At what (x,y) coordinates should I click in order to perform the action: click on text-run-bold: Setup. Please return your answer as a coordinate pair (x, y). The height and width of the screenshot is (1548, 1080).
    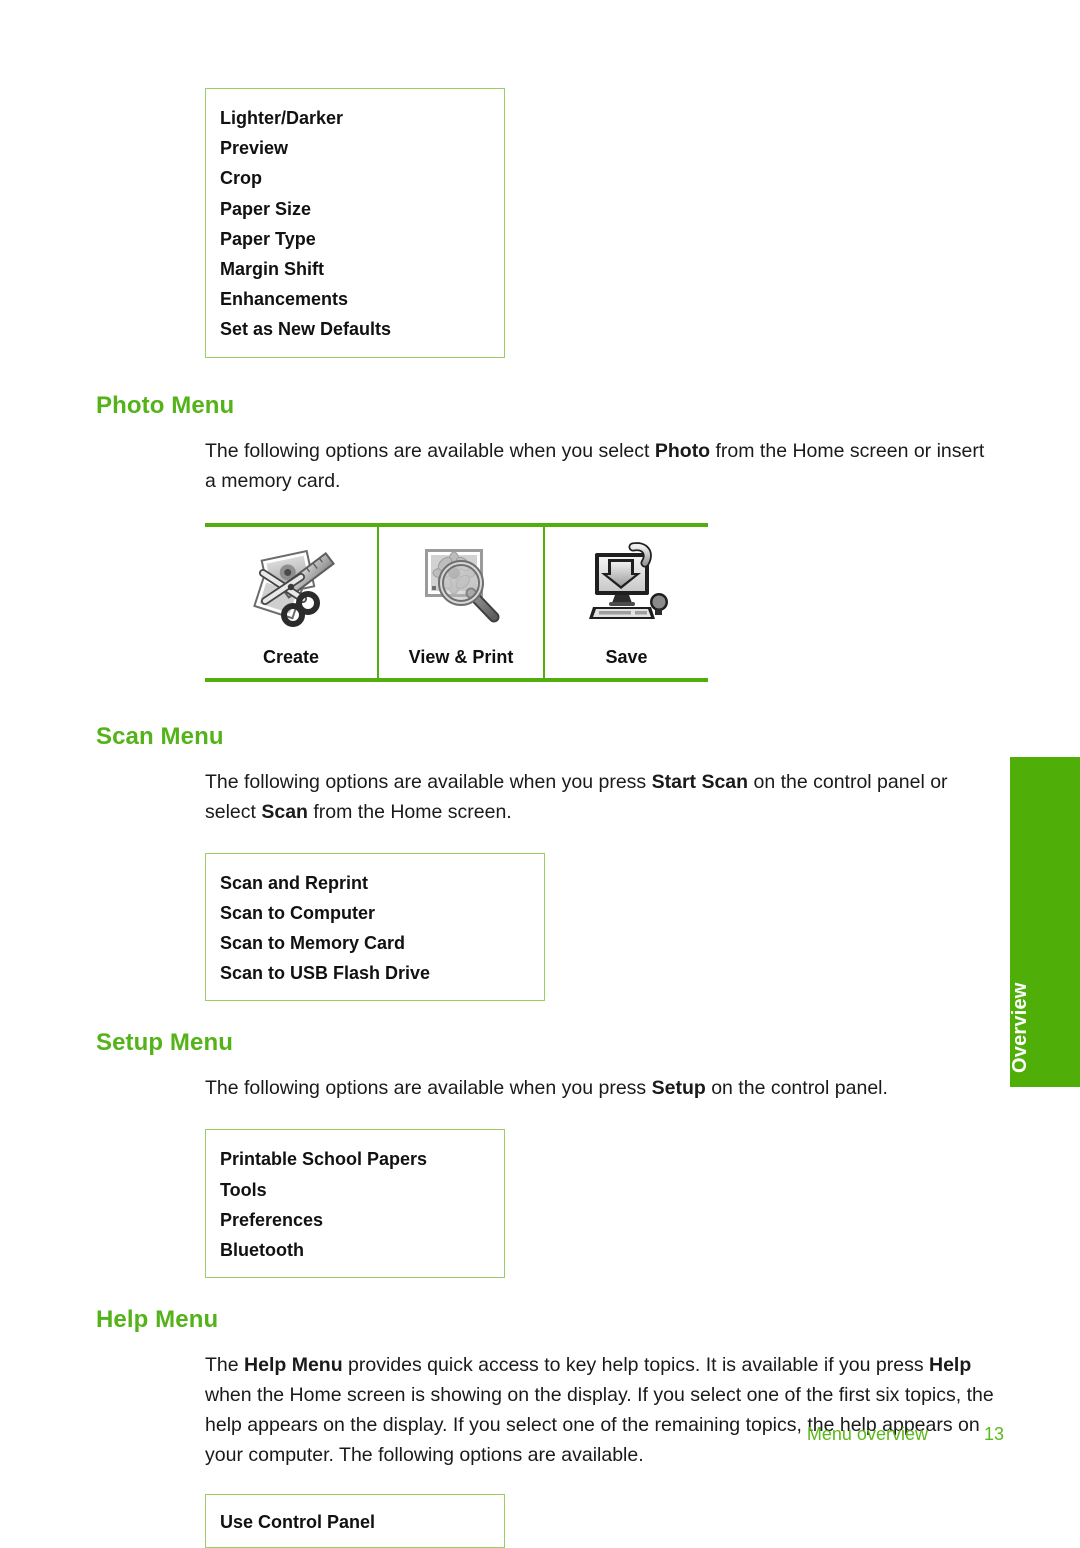
    Looking at the image, I should click on (678, 1088).